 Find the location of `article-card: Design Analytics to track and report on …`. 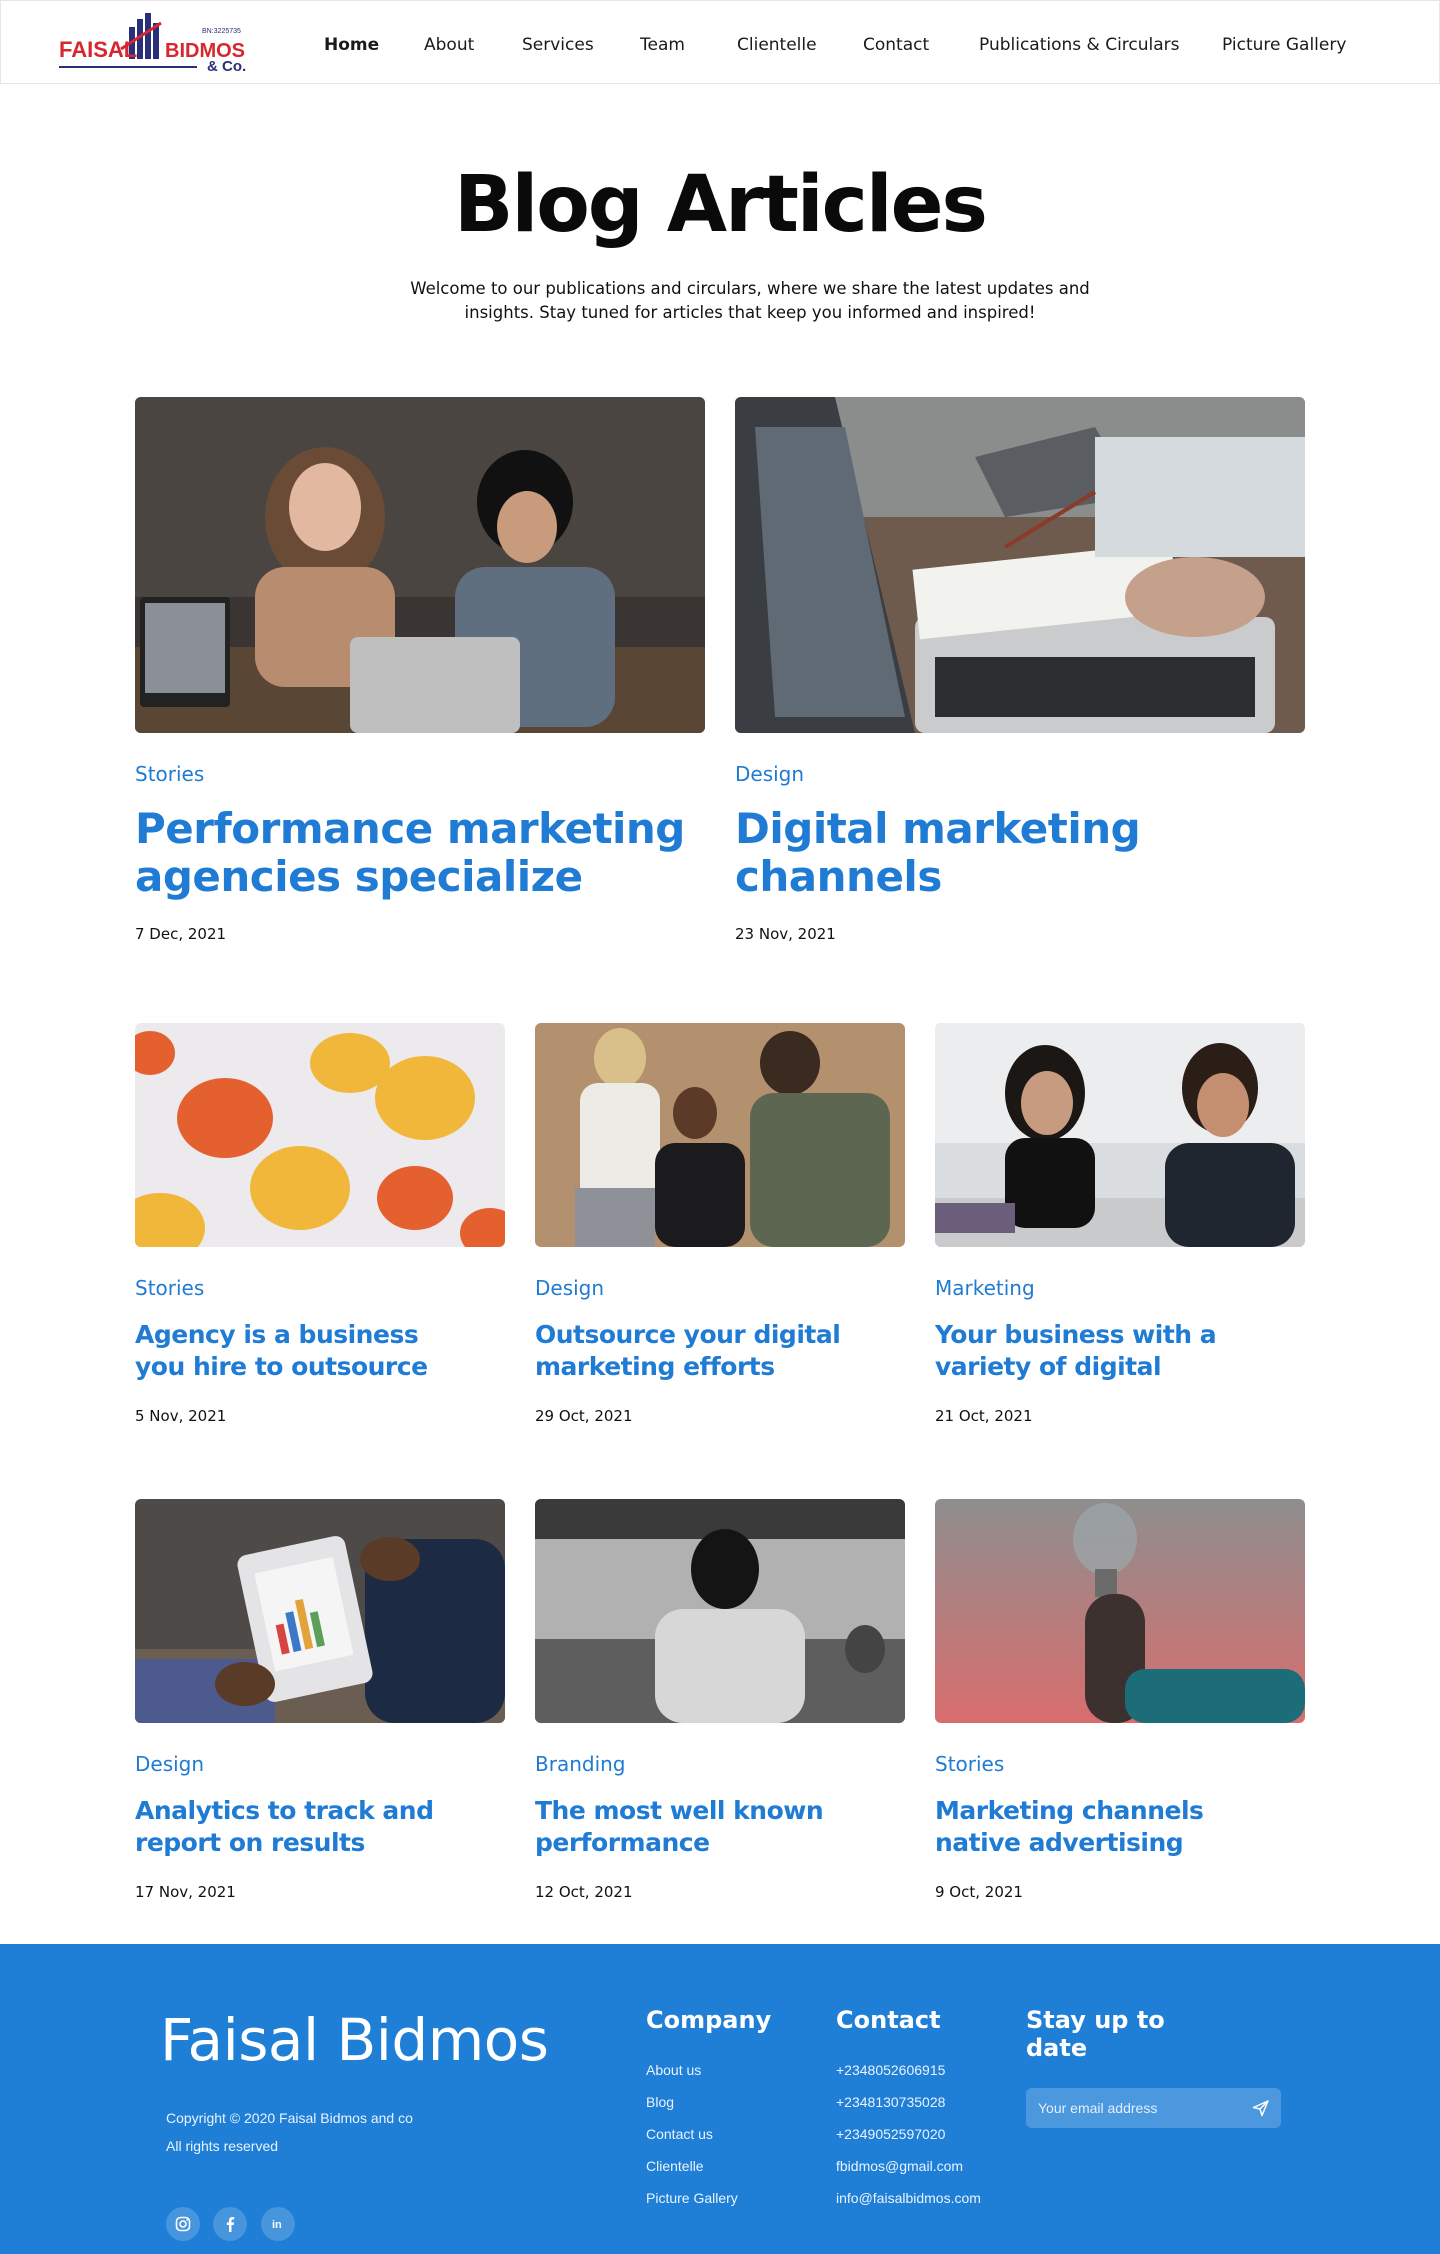

article-card: Design Analytics to track and report on … is located at coordinates (320, 1704).